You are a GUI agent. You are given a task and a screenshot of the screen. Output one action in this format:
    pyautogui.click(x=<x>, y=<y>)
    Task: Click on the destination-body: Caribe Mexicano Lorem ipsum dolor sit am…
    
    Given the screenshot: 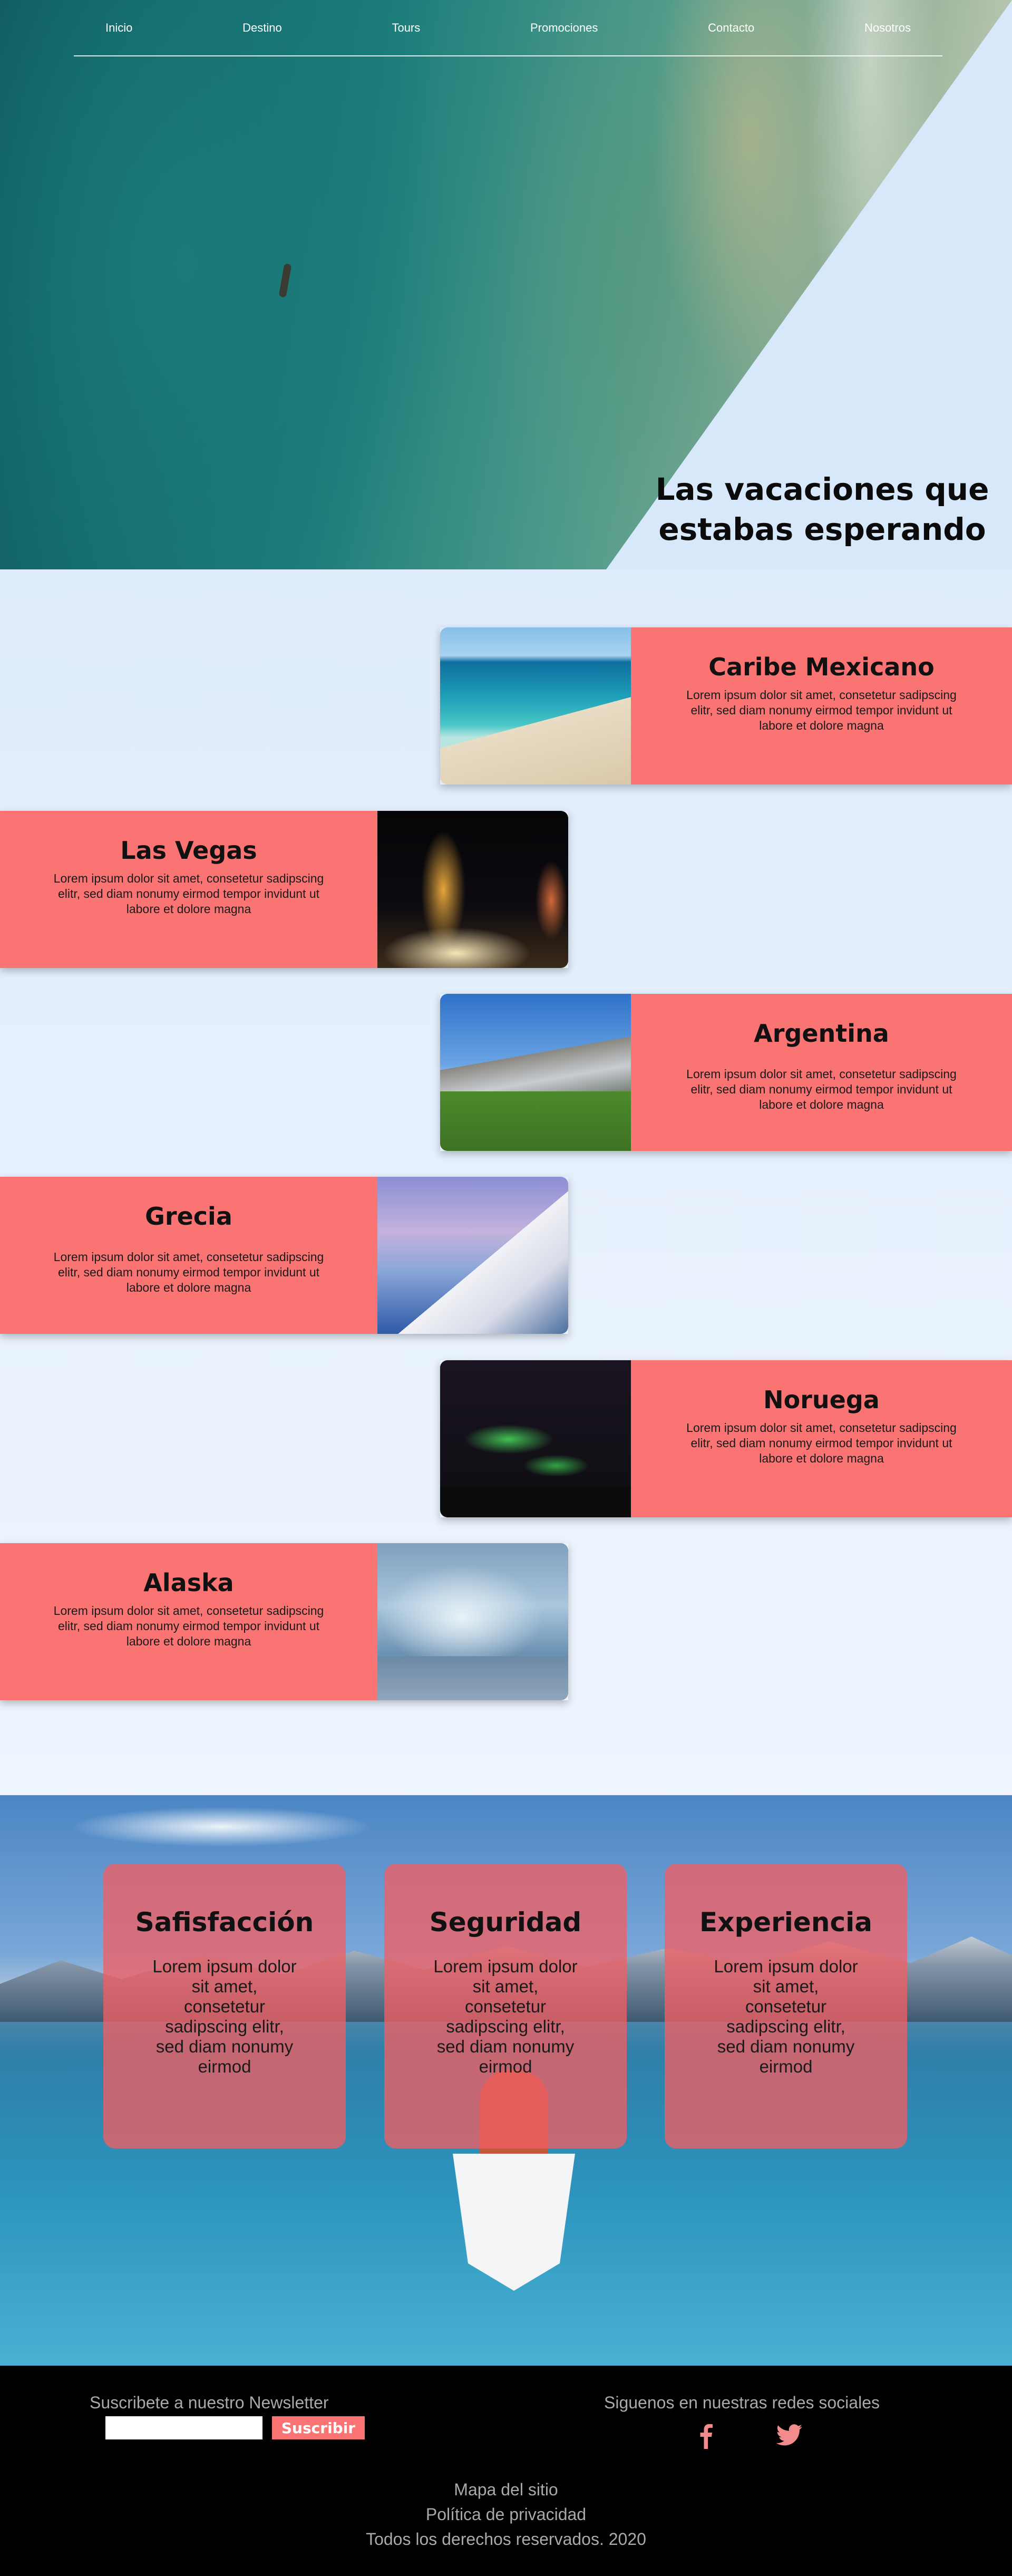 What is the action you would take?
    pyautogui.click(x=821, y=706)
    